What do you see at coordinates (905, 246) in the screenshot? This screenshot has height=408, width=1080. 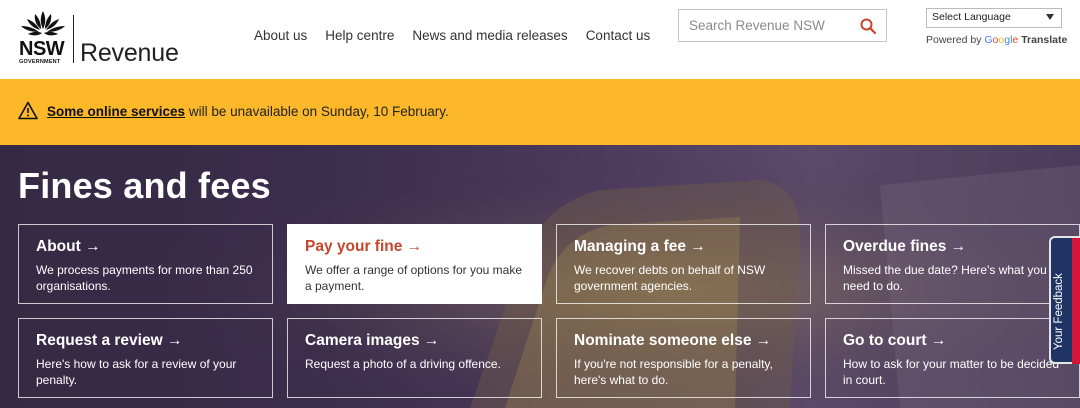 I see `card-title: Overdue fines →` at bounding box center [905, 246].